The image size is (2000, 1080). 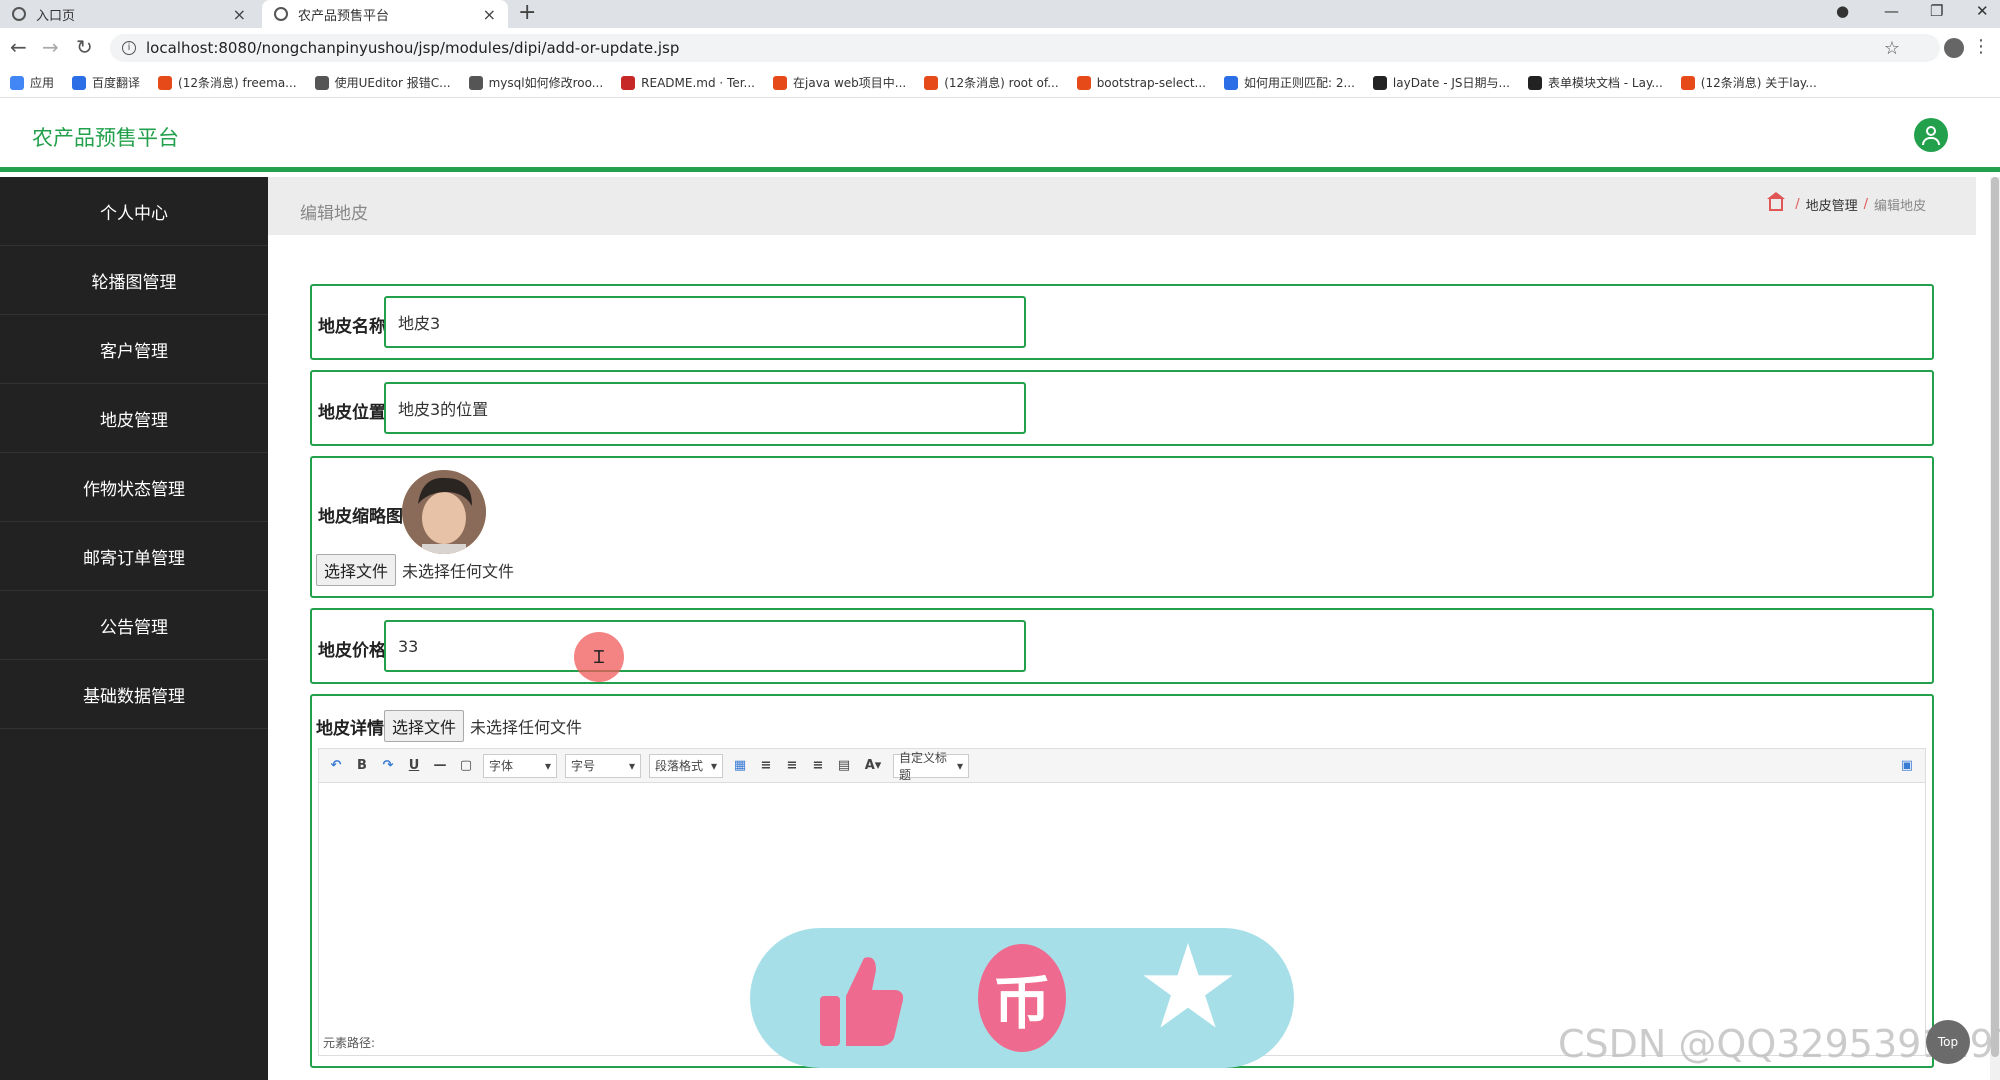 What do you see at coordinates (84, 47) in the screenshot?
I see `reload-icon: ↻` at bounding box center [84, 47].